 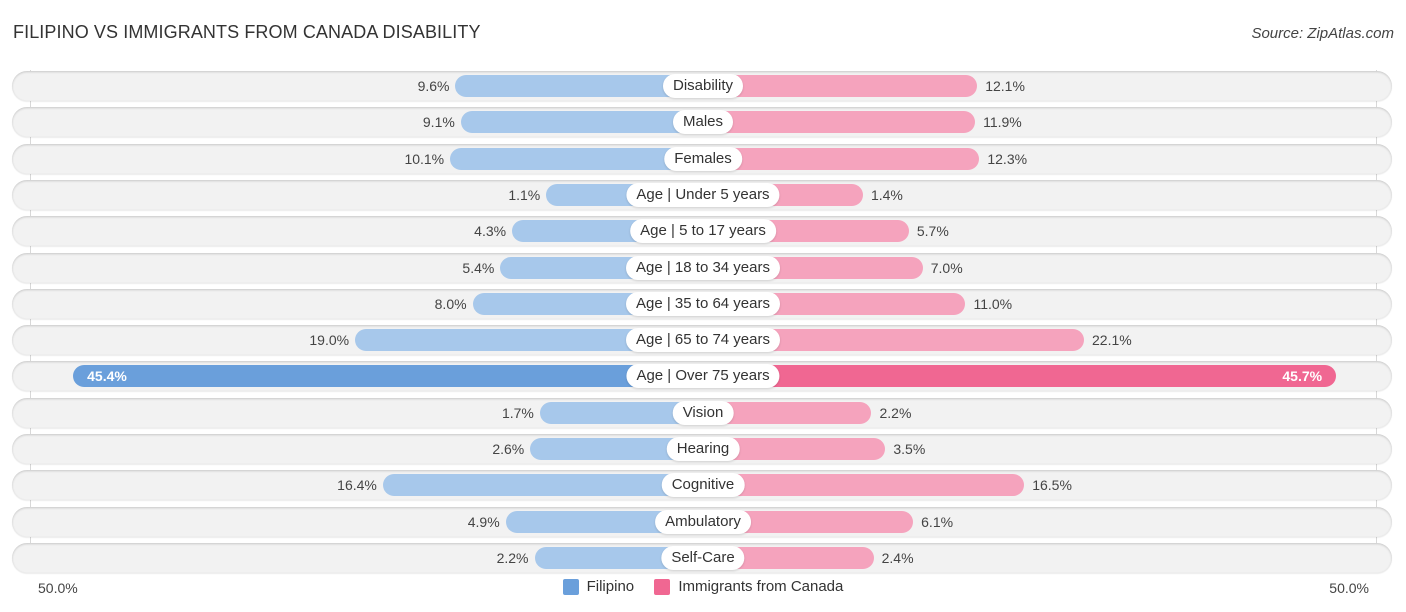 I want to click on value-label-immigrants-from-canada: 12.3%, so click(x=1007, y=159).